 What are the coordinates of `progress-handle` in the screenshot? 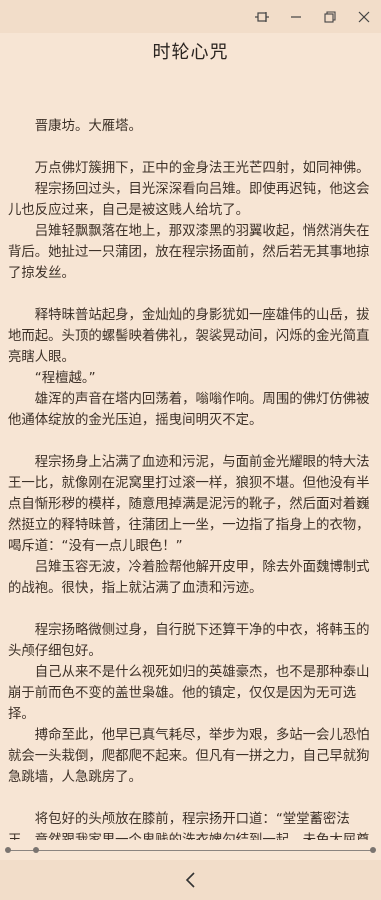 It's located at (36, 850).